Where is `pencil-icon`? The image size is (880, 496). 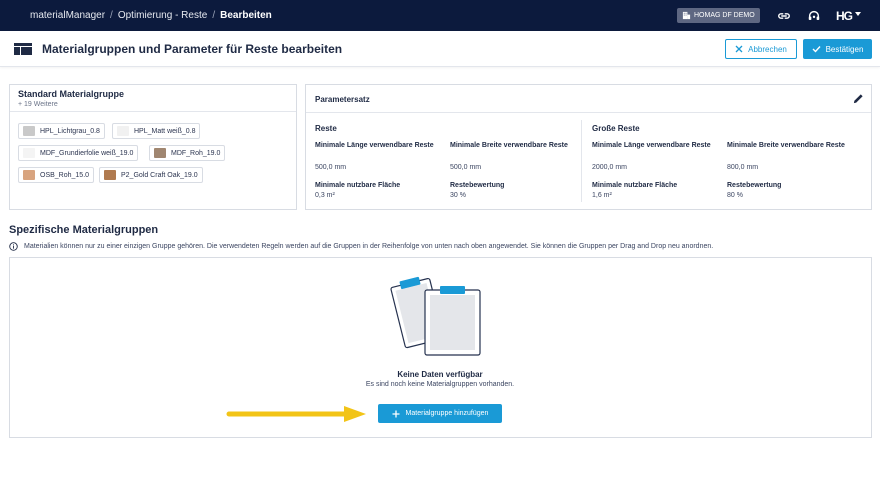
pencil-icon is located at coordinates (858, 98).